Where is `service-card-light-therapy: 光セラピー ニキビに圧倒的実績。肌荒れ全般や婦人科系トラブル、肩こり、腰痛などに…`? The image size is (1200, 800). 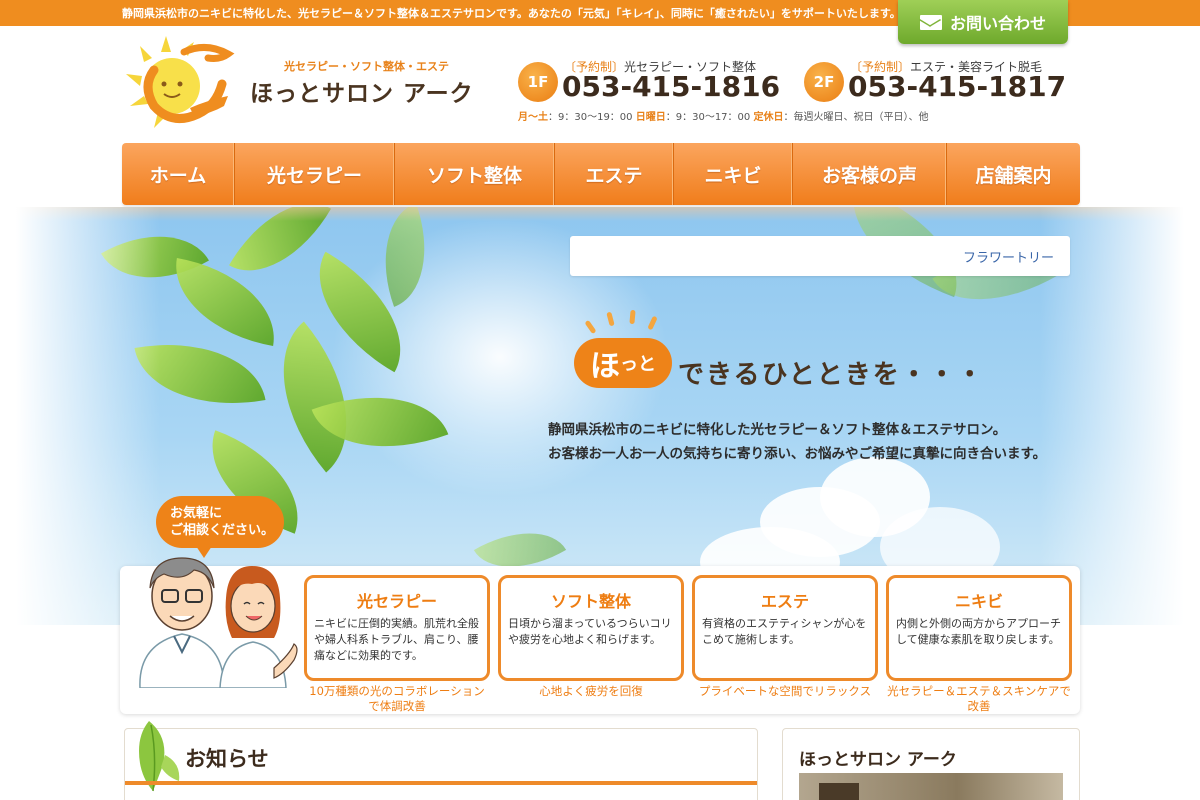
service-card-light-therapy: 光セラピー ニキビに圧倒的実績。肌荒れ全般や婦人科系トラブル、肩こり、腰痛などに… is located at coordinates (397, 628).